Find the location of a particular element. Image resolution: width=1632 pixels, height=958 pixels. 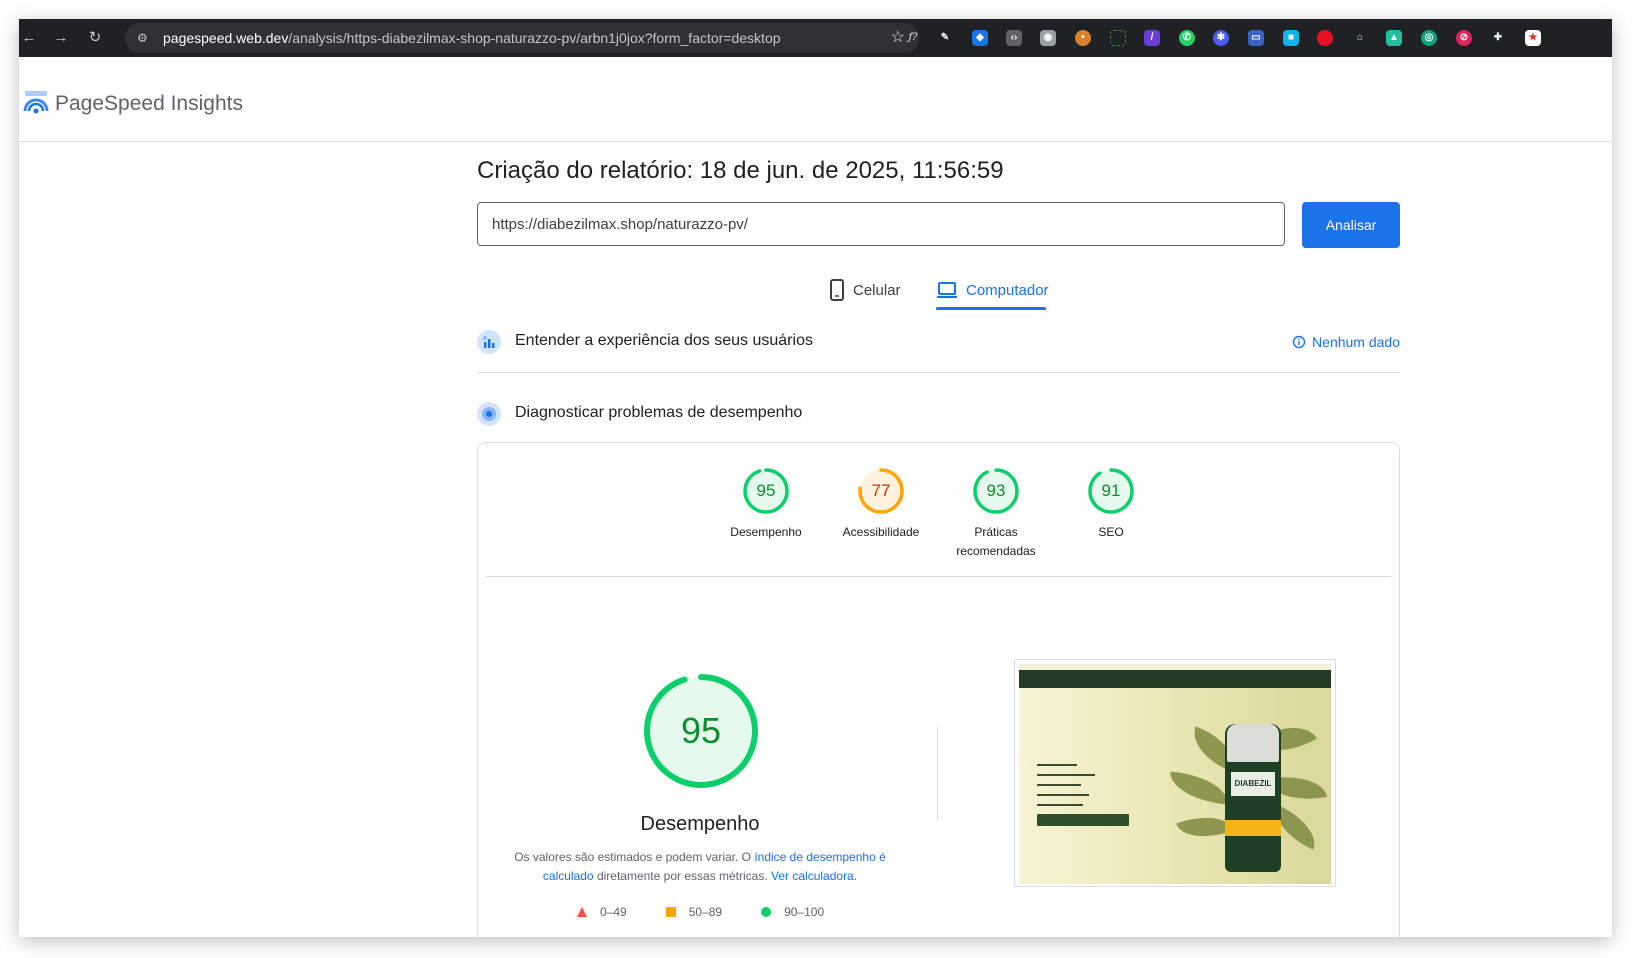

app-header: PageSpeed Insights is located at coordinates (815, 99).